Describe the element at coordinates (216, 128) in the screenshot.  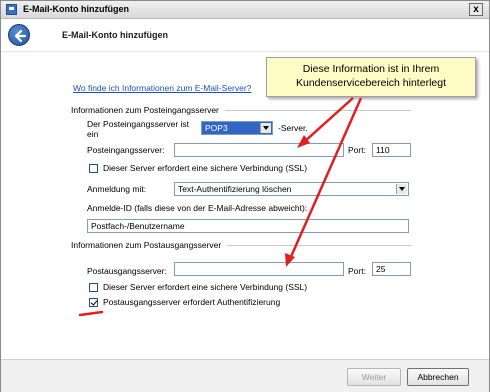
I see `server-type-value: POP3` at that location.